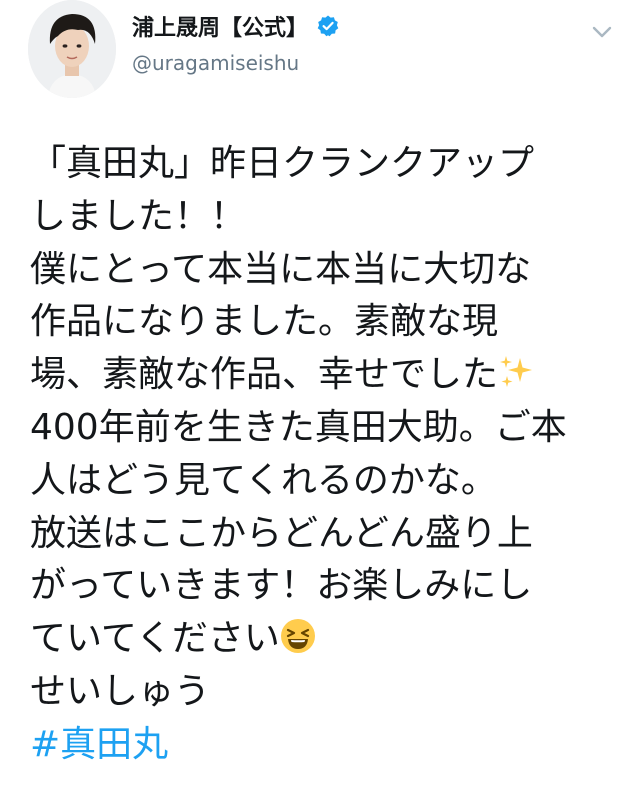 This screenshot has height=797, width=632. What do you see at coordinates (516, 371) in the screenshot?
I see `sparkles-emoji` at bounding box center [516, 371].